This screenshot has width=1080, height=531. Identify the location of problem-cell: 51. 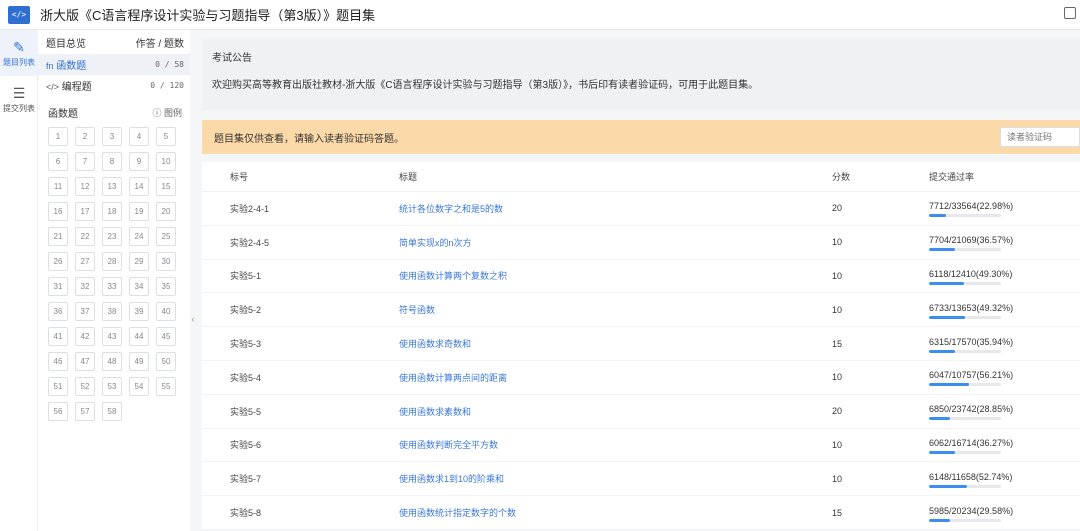
(58, 386).